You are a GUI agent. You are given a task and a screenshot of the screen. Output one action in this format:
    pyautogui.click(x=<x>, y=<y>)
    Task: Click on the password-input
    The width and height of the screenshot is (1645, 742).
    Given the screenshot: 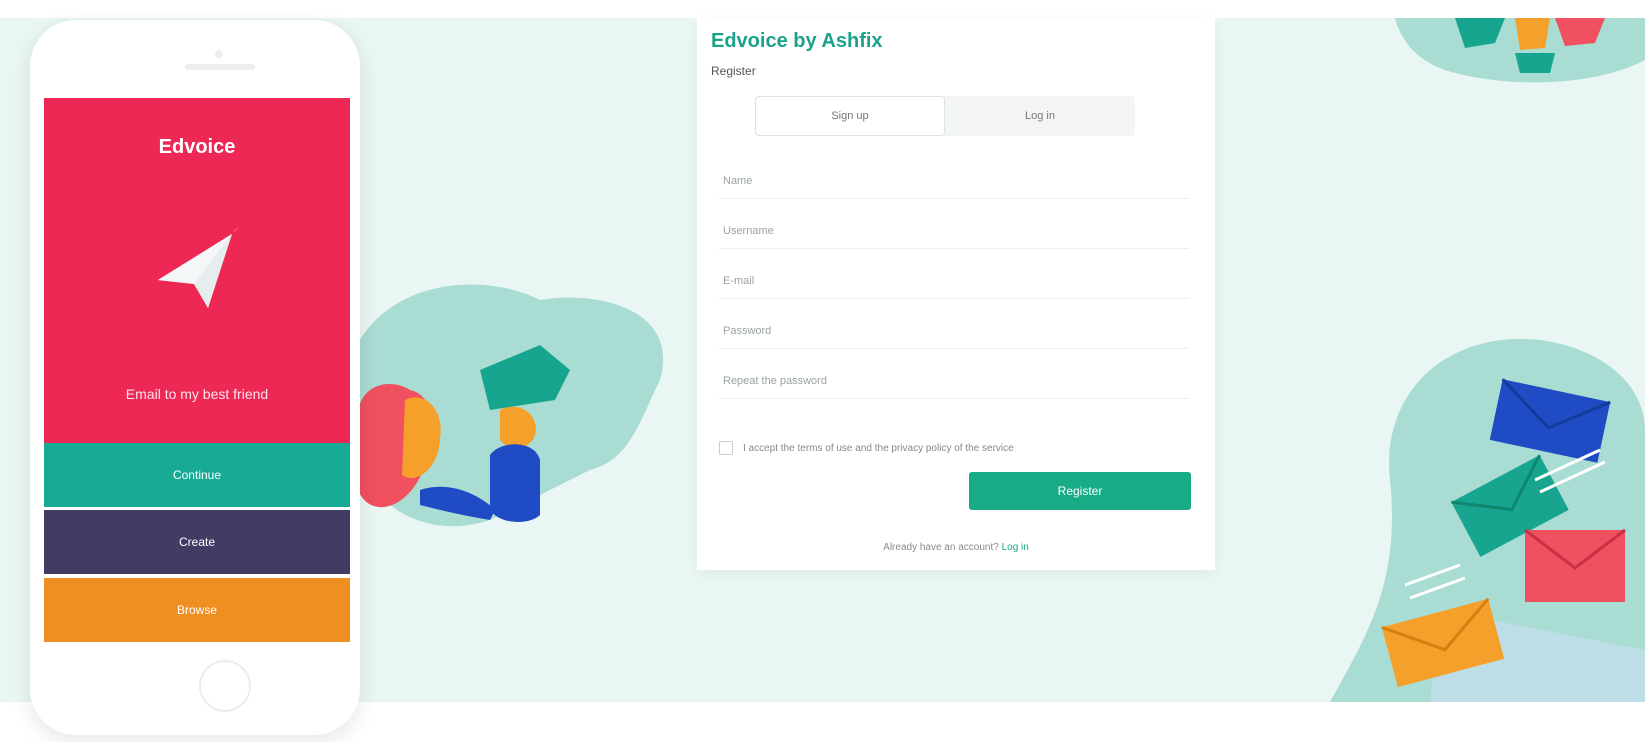 What is the action you would take?
    pyautogui.click(x=958, y=331)
    